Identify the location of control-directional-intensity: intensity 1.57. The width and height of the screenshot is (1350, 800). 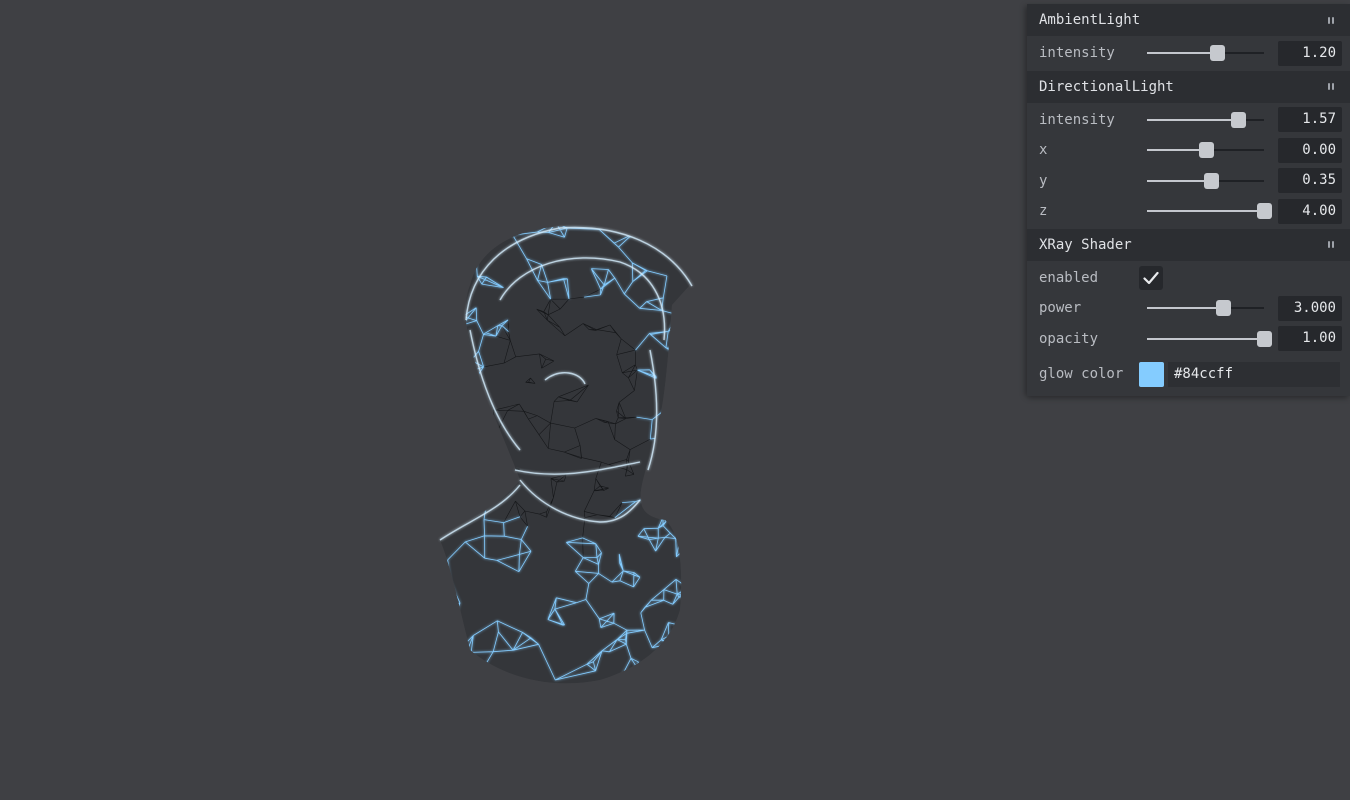
(1186, 120).